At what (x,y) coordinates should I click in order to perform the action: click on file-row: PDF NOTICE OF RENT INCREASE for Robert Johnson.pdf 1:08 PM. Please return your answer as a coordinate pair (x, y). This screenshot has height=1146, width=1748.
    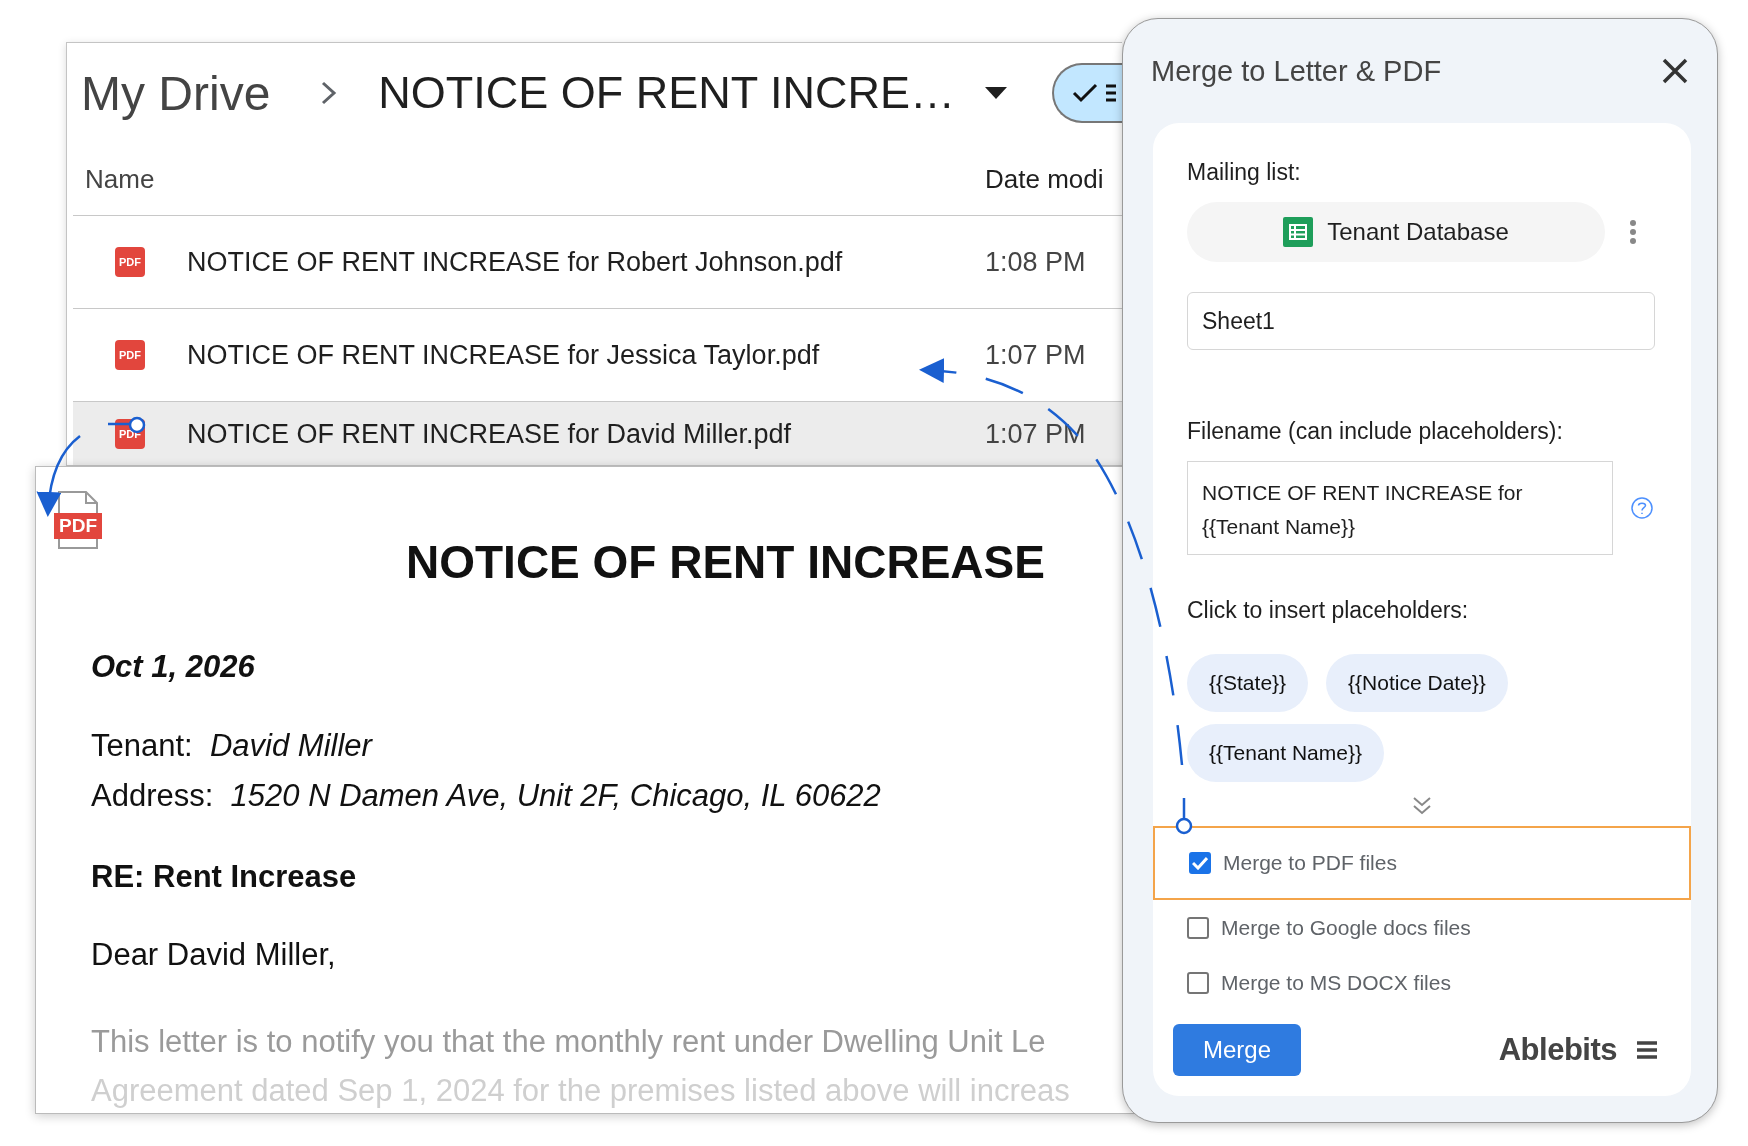
    Looking at the image, I should click on (597, 261).